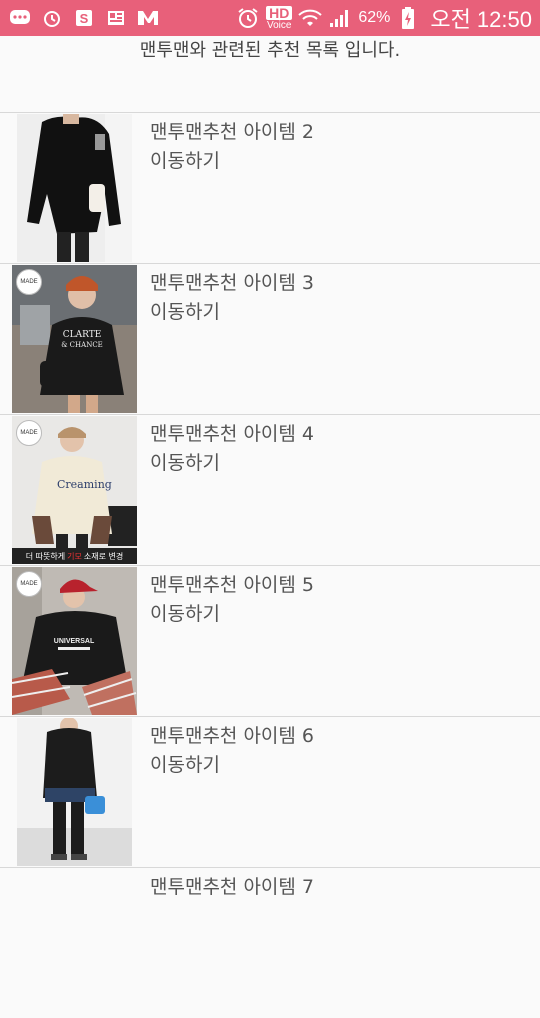  Describe the element at coordinates (52, 18) in the screenshot. I see `alarm-icon` at that location.